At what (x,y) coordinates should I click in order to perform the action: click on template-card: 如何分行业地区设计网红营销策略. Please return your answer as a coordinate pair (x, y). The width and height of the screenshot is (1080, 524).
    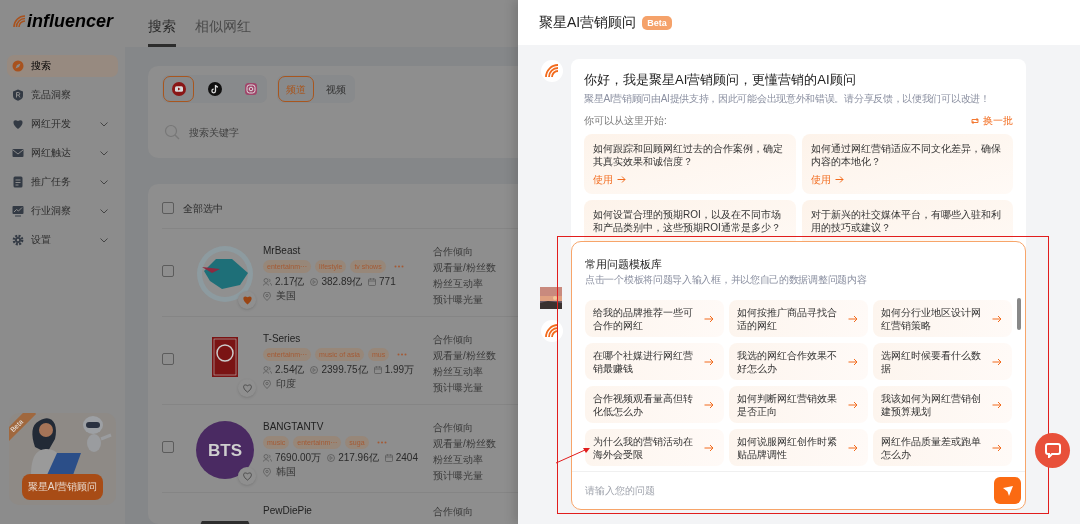
    Looking at the image, I should click on (942, 318).